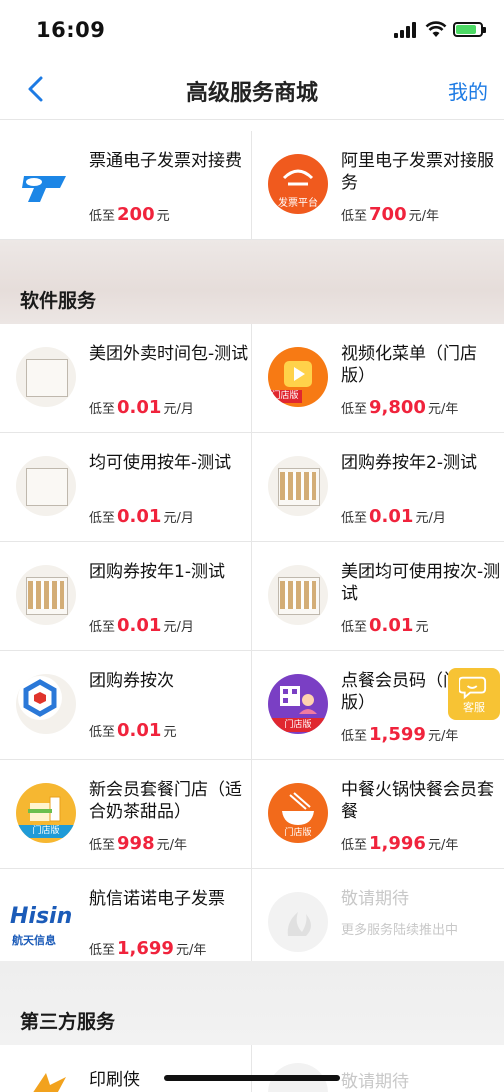 The height and width of the screenshot is (1092, 504). I want to click on placeholder-logo-icon, so click(298, 922).